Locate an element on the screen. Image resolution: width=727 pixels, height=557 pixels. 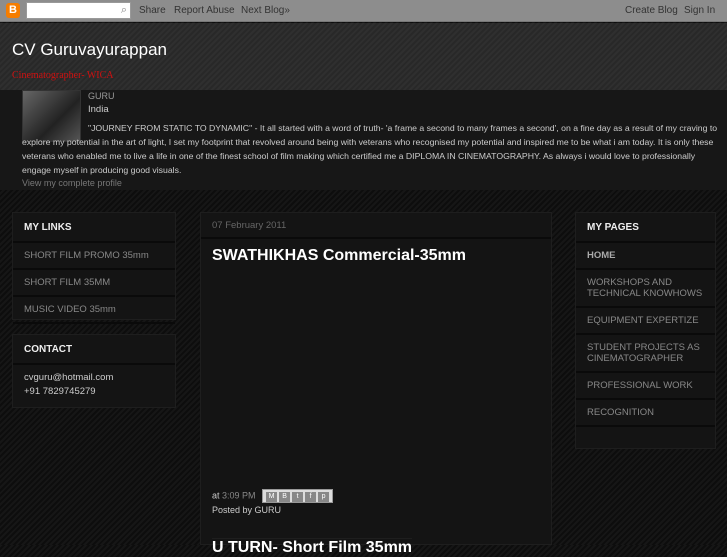
contact-phone: +91 7829745279 is located at coordinates (60, 391).